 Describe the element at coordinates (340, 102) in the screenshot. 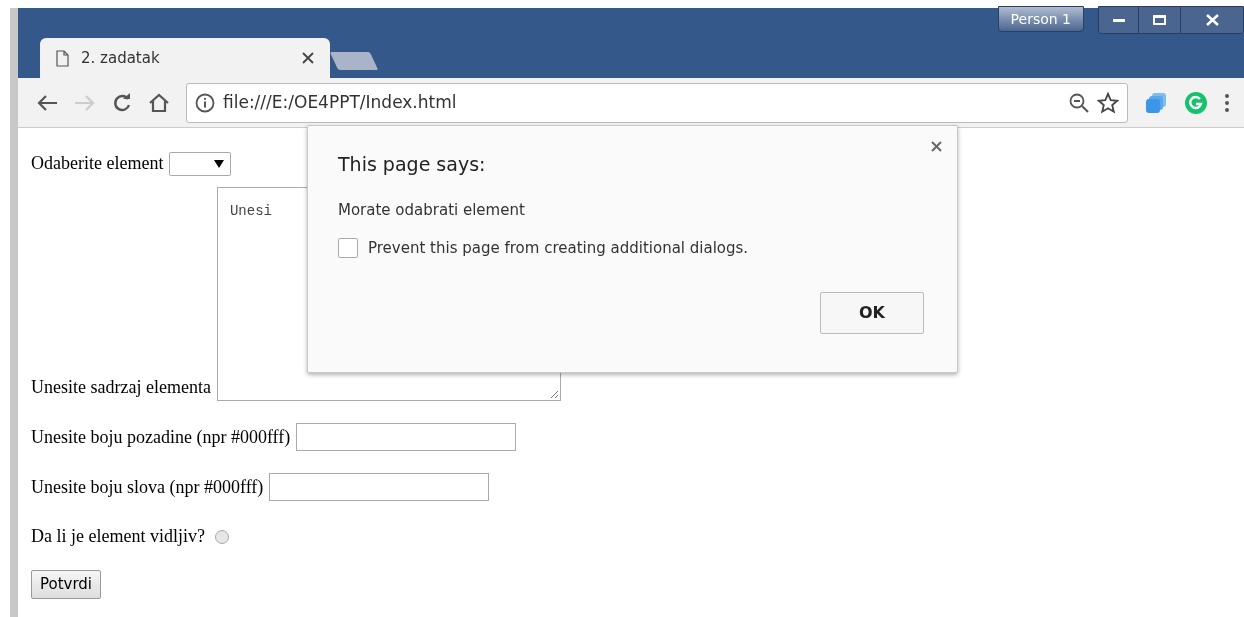

I see `url-text: file:///E:/OE4PPT/Index.html` at that location.